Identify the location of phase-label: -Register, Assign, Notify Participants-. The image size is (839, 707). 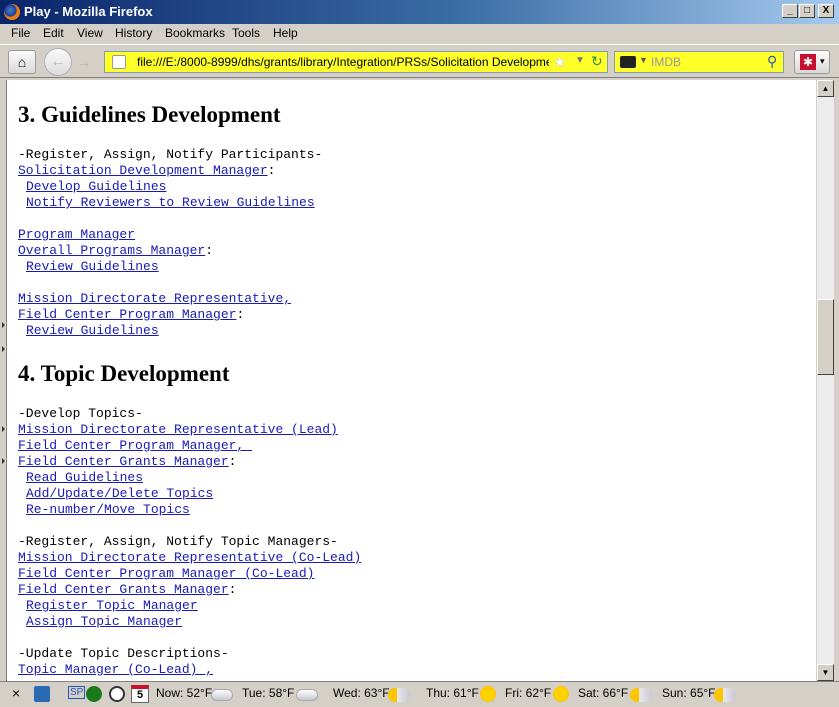
(170, 154).